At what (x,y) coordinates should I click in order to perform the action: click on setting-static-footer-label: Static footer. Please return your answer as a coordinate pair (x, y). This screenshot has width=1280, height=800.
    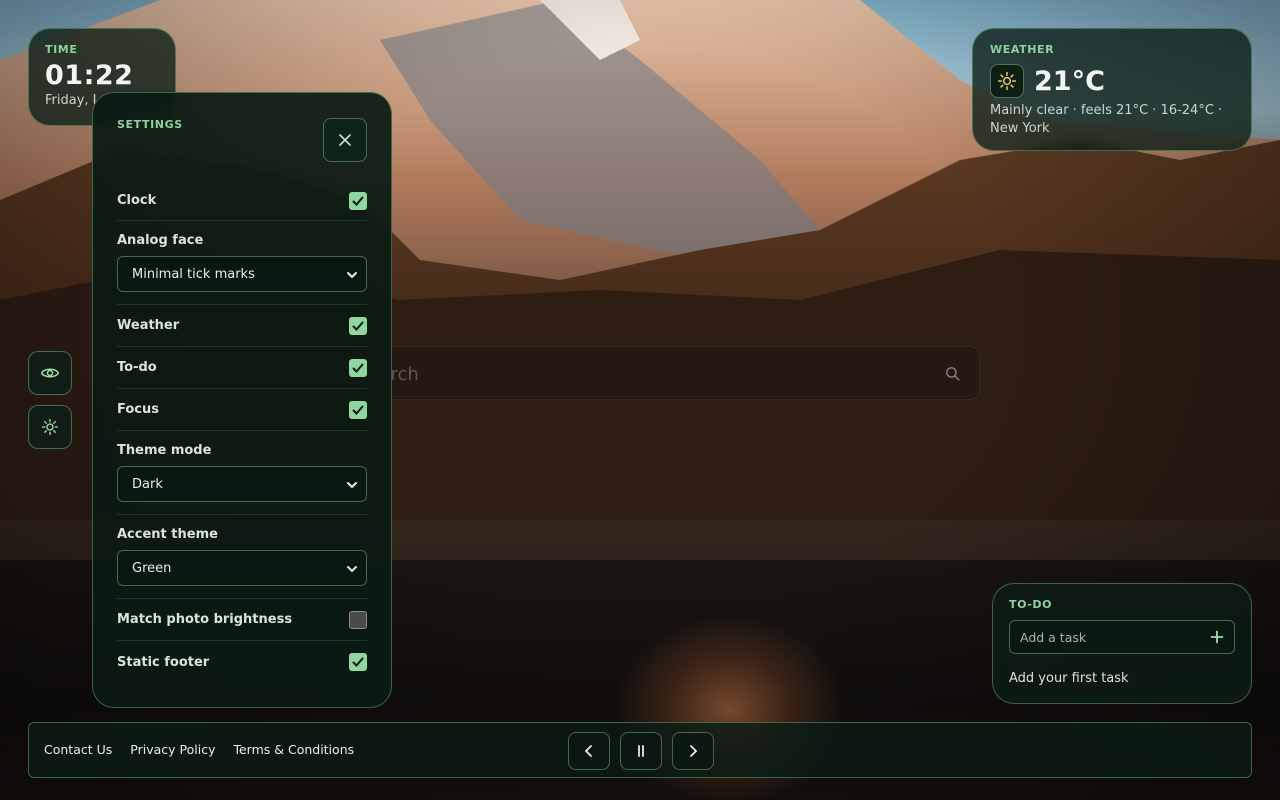
    Looking at the image, I should click on (163, 662).